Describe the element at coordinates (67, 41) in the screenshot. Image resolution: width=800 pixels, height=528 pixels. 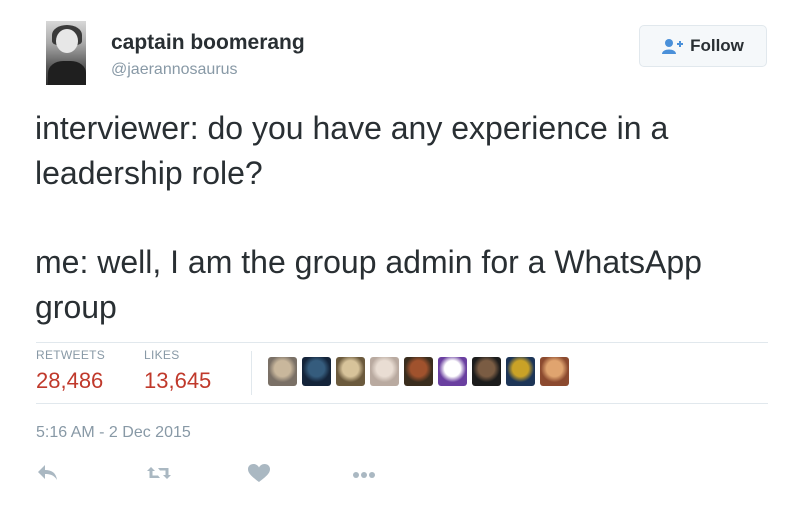
I see `avatar-face` at that location.